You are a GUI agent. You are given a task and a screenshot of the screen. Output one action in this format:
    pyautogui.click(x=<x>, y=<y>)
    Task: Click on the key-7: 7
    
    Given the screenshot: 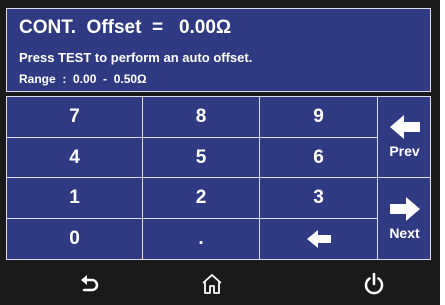 What is the action you would take?
    pyautogui.click(x=74, y=117)
    